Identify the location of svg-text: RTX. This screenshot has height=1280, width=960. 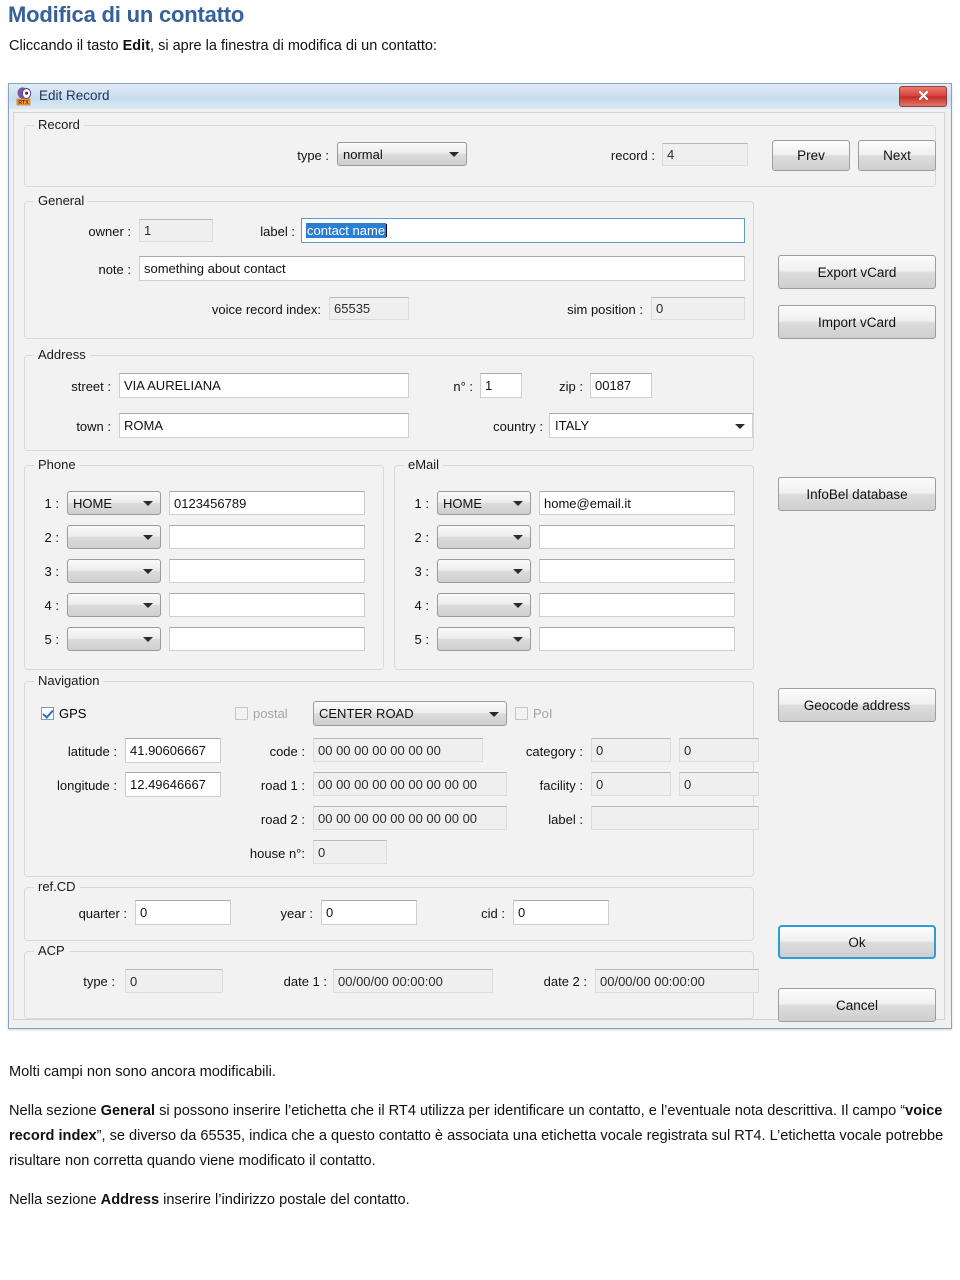
(23, 103).